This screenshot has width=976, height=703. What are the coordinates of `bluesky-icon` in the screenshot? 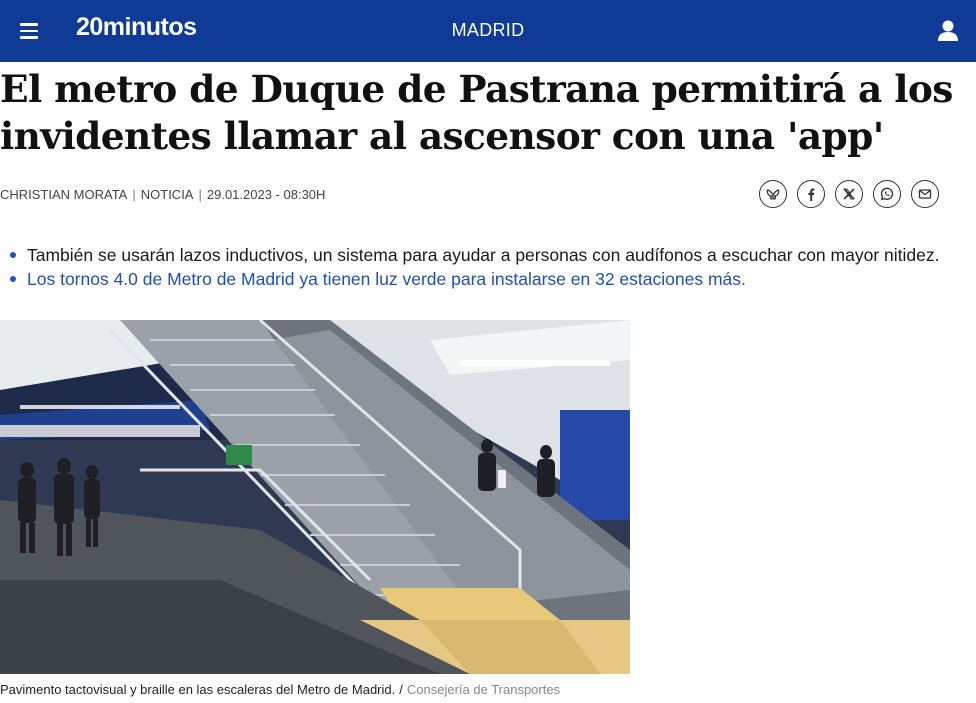 It's located at (773, 194).